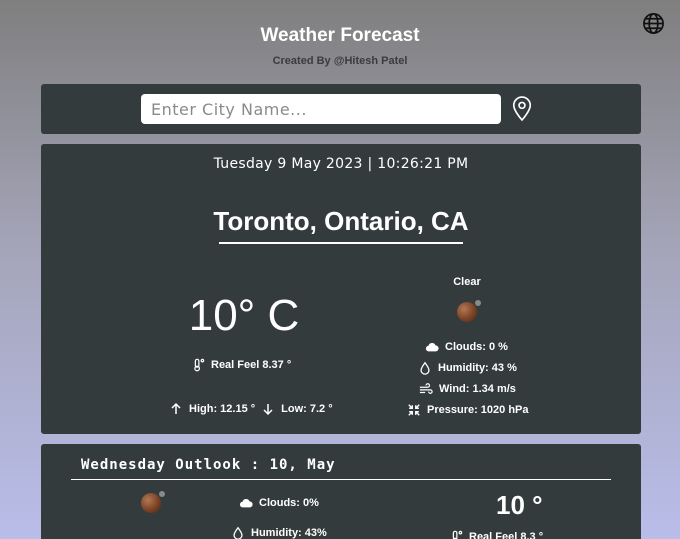 This screenshot has height=539, width=680. I want to click on app-title: Weather Forecast, so click(340, 35).